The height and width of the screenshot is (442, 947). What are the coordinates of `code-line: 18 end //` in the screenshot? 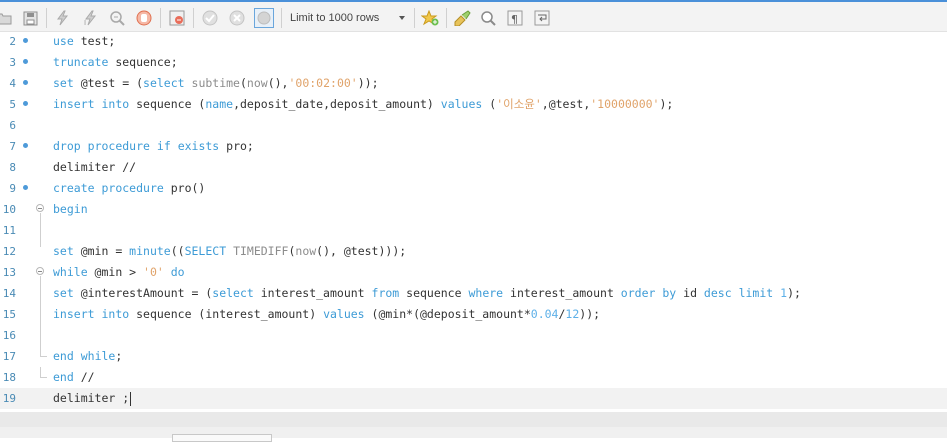 It's located at (473, 377).